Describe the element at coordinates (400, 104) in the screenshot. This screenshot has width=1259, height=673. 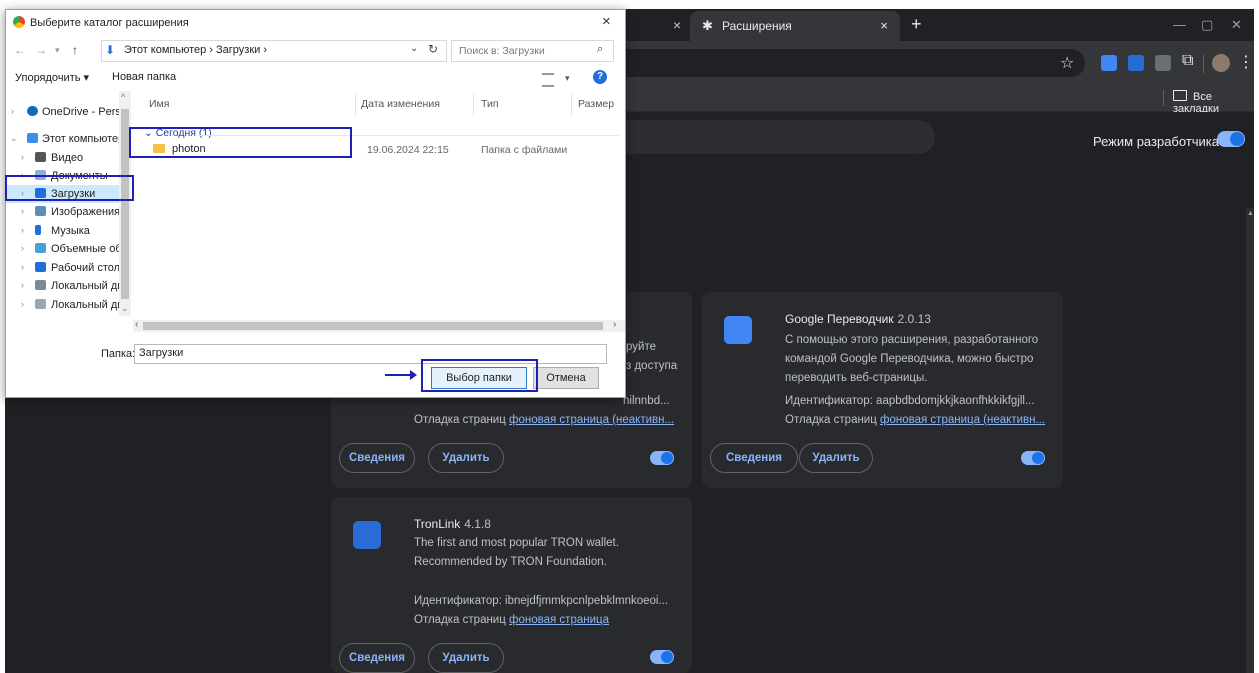
I see `column-header-date: Дата изменения` at that location.